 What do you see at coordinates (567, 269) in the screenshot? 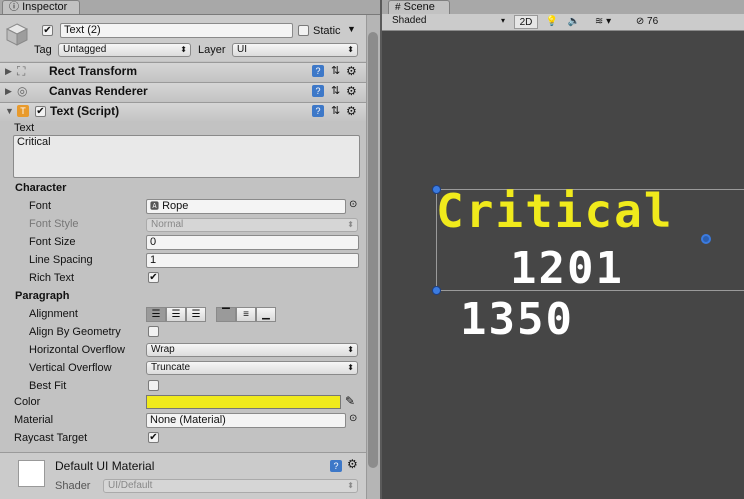
I see `scene-text-1201: 1201` at bounding box center [567, 269].